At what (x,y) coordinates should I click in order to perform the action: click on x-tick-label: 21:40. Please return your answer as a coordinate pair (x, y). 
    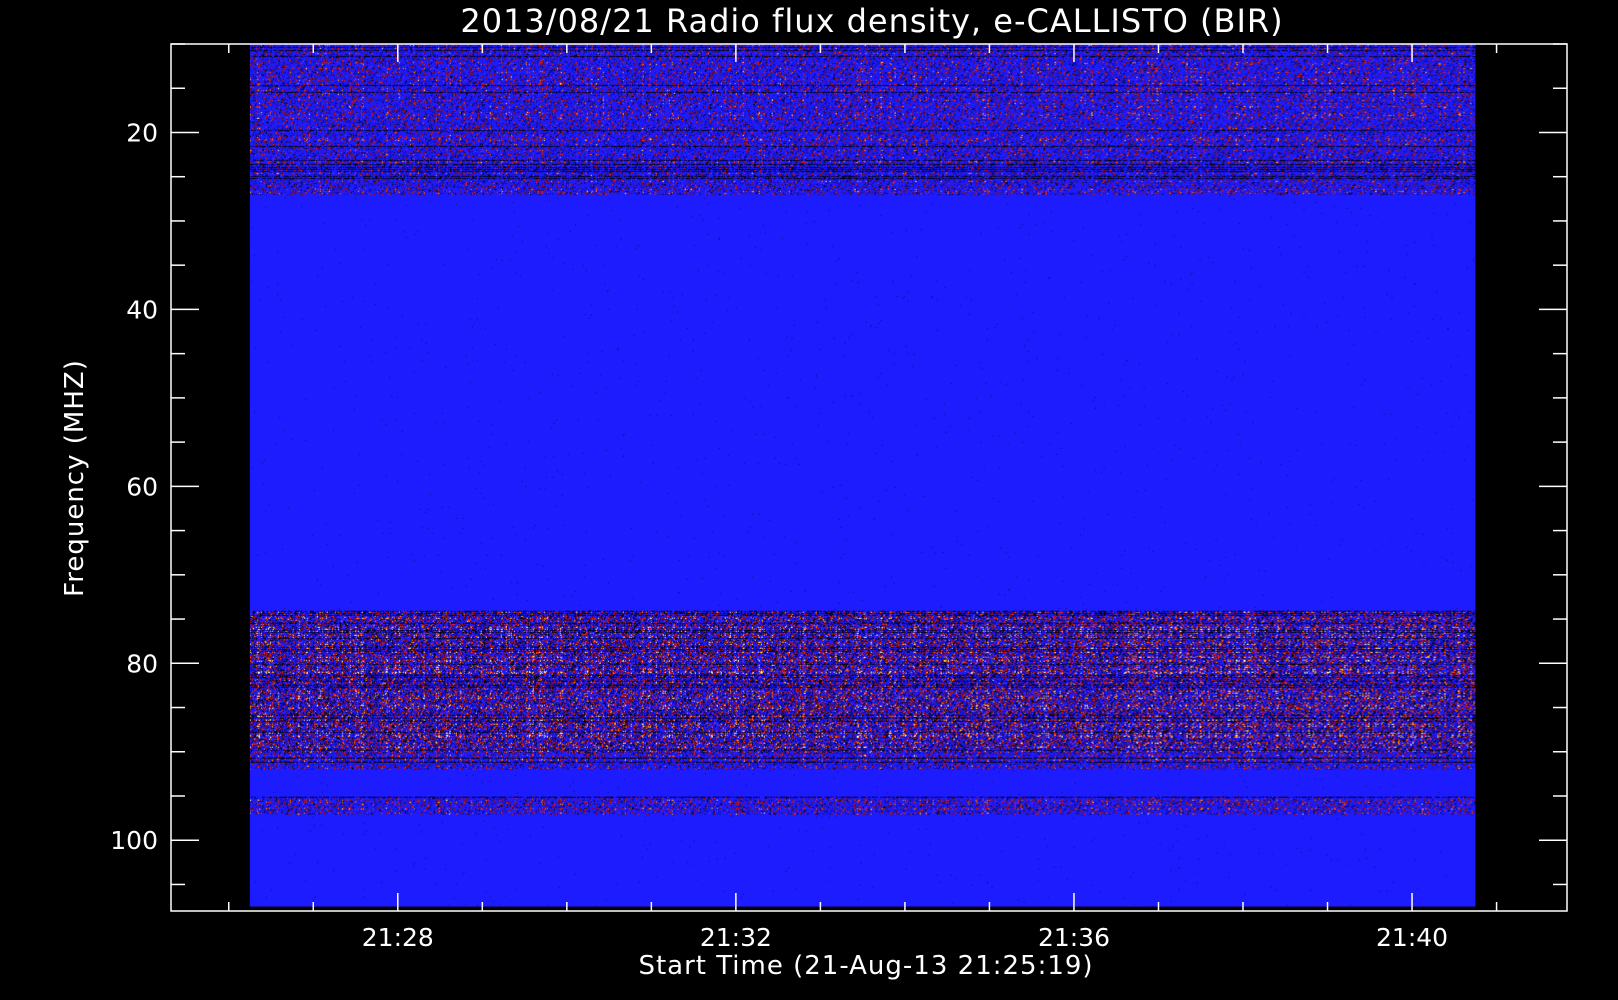
    Looking at the image, I should click on (1412, 937).